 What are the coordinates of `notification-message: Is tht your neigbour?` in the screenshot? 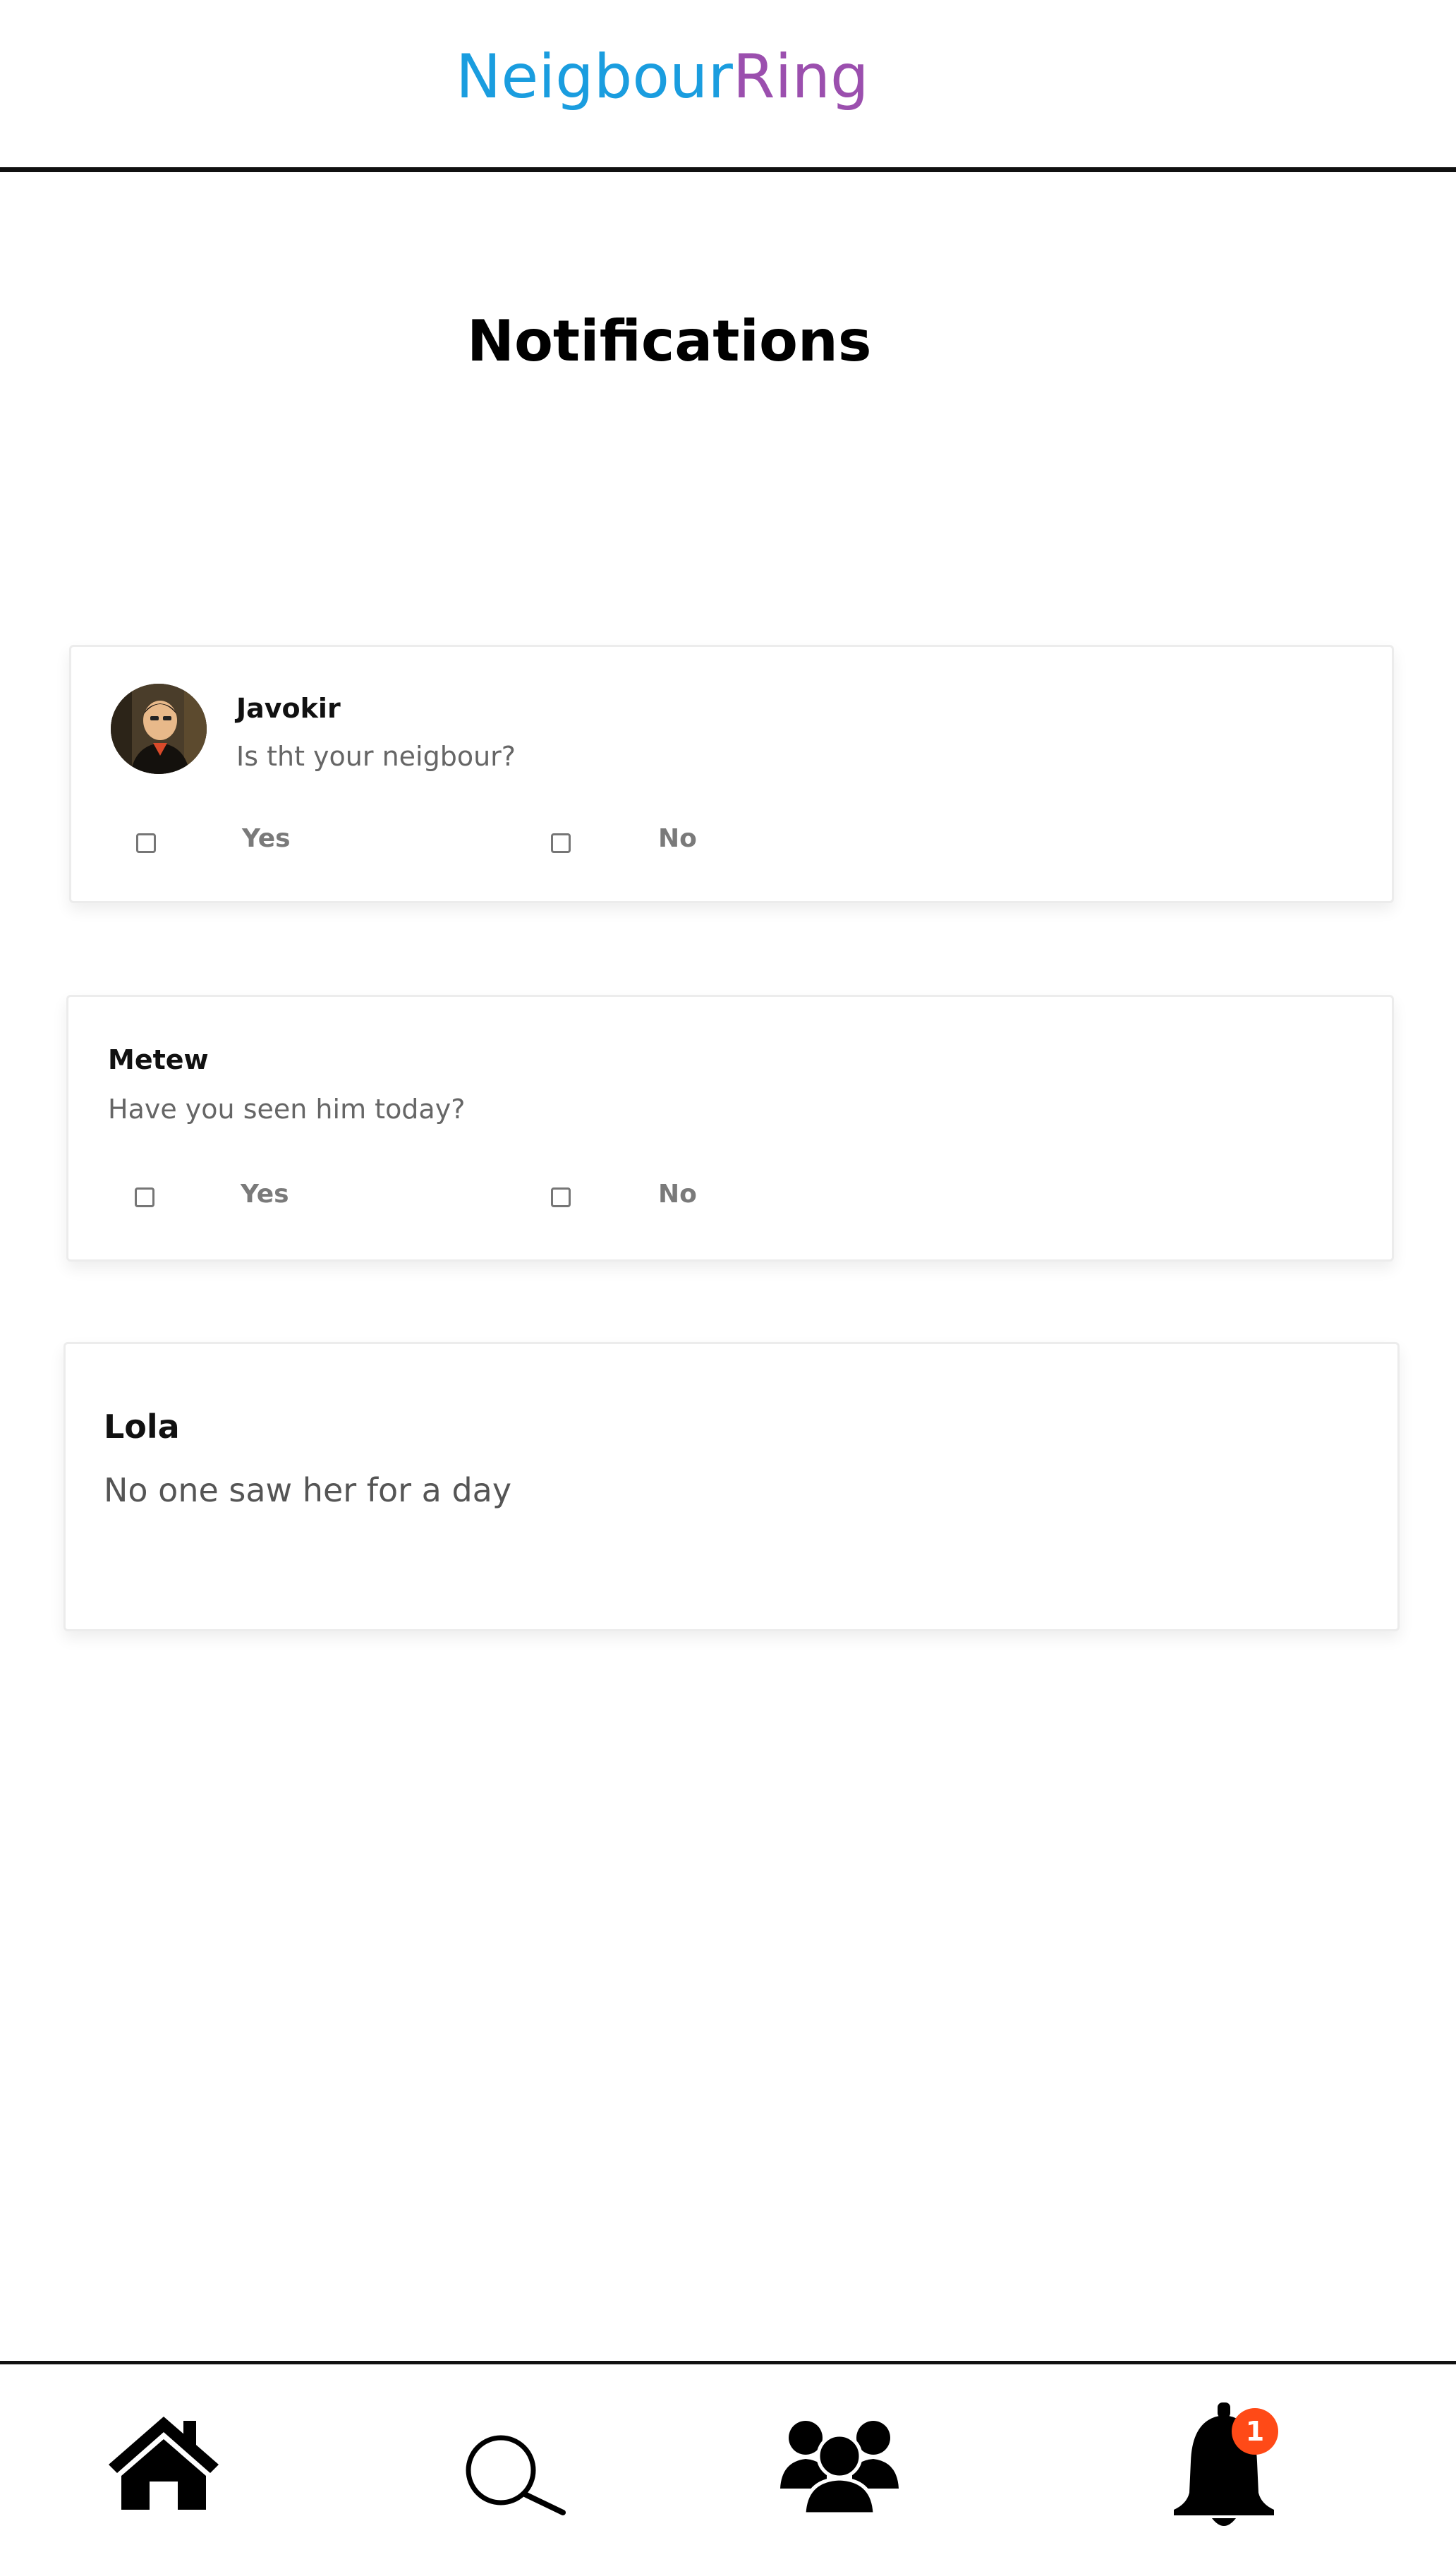 It's located at (376, 756).